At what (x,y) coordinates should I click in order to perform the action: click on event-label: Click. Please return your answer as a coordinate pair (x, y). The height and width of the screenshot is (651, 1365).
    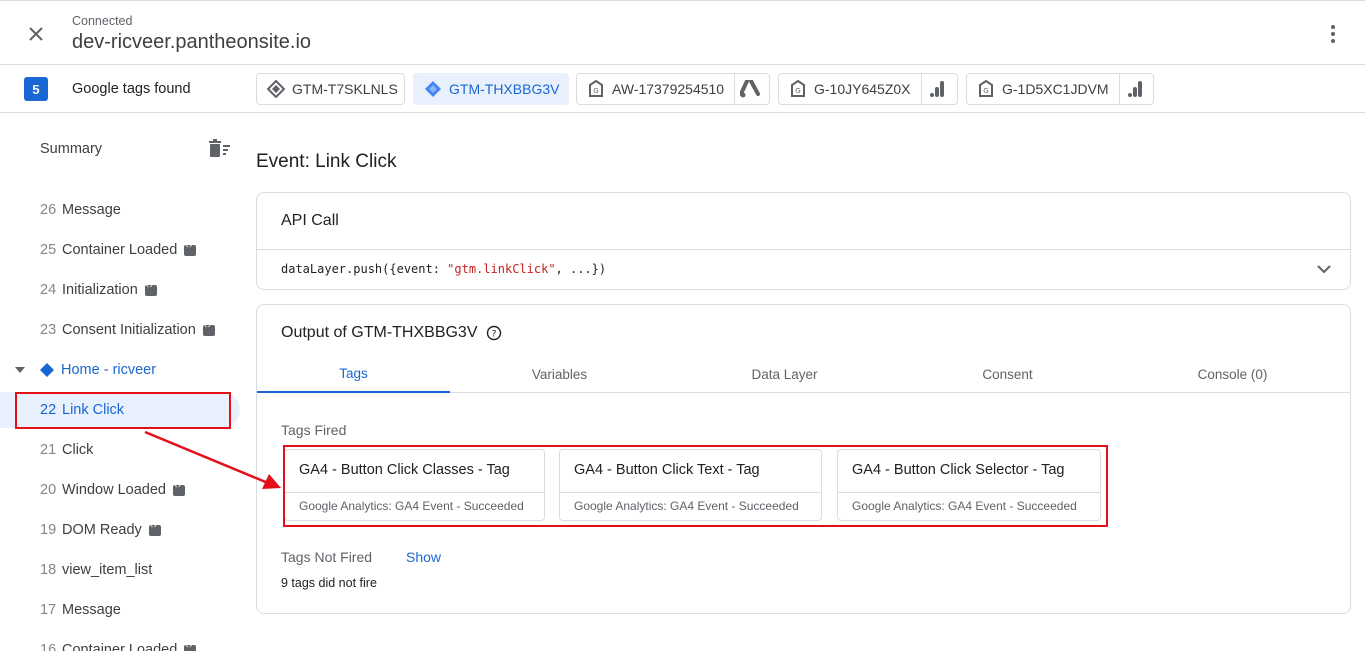
    Looking at the image, I should click on (78, 450).